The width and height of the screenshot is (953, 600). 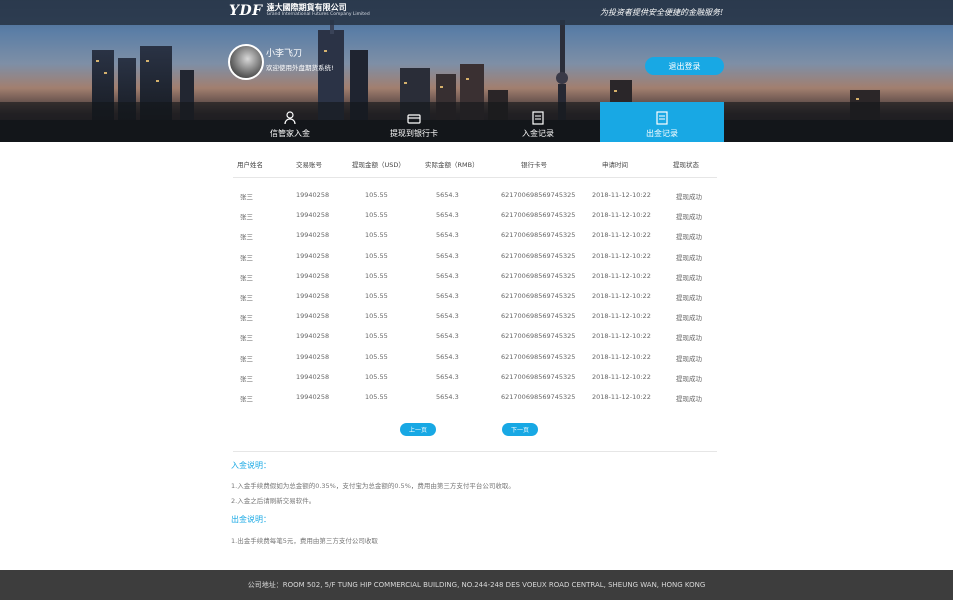 I want to click on slogan: 为投资者提供安全便捷的金融服务!, so click(x=662, y=12).